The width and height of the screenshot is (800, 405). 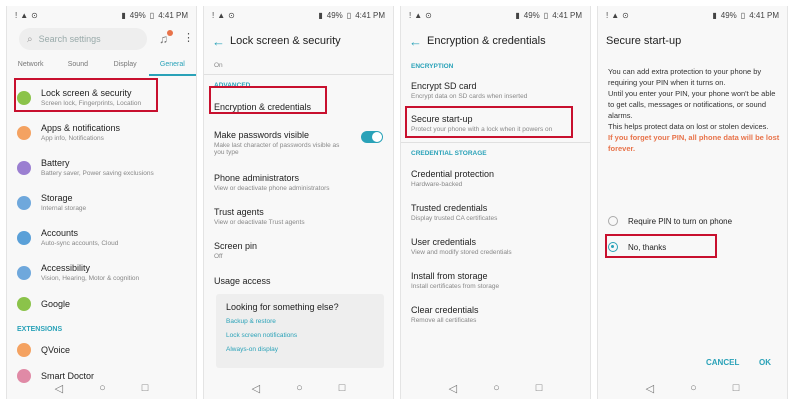 I want to click on status-text: On, so click(x=218, y=65).